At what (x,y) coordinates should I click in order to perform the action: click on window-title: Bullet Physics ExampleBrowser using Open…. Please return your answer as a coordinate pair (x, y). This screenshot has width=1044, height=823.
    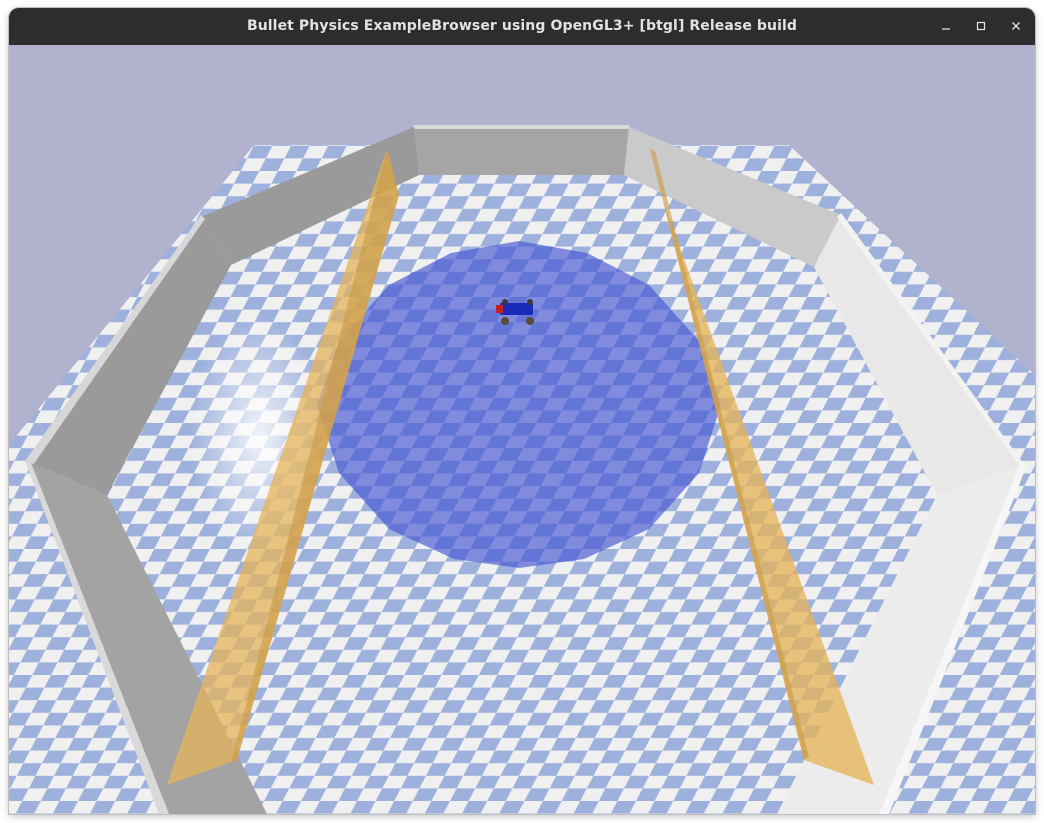
    Looking at the image, I should click on (522, 26).